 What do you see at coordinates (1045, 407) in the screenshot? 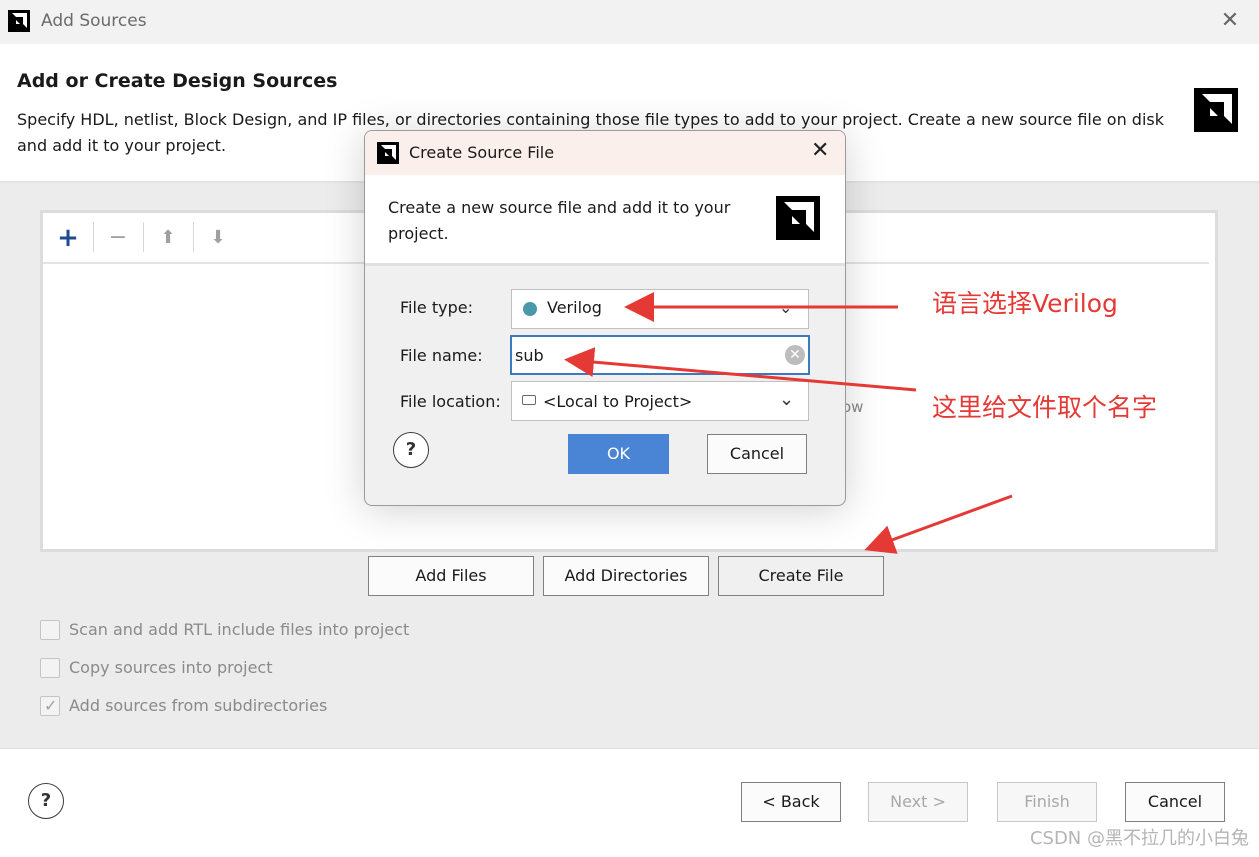
I see `annotation-name-note: 这里给文件取个名字` at bounding box center [1045, 407].